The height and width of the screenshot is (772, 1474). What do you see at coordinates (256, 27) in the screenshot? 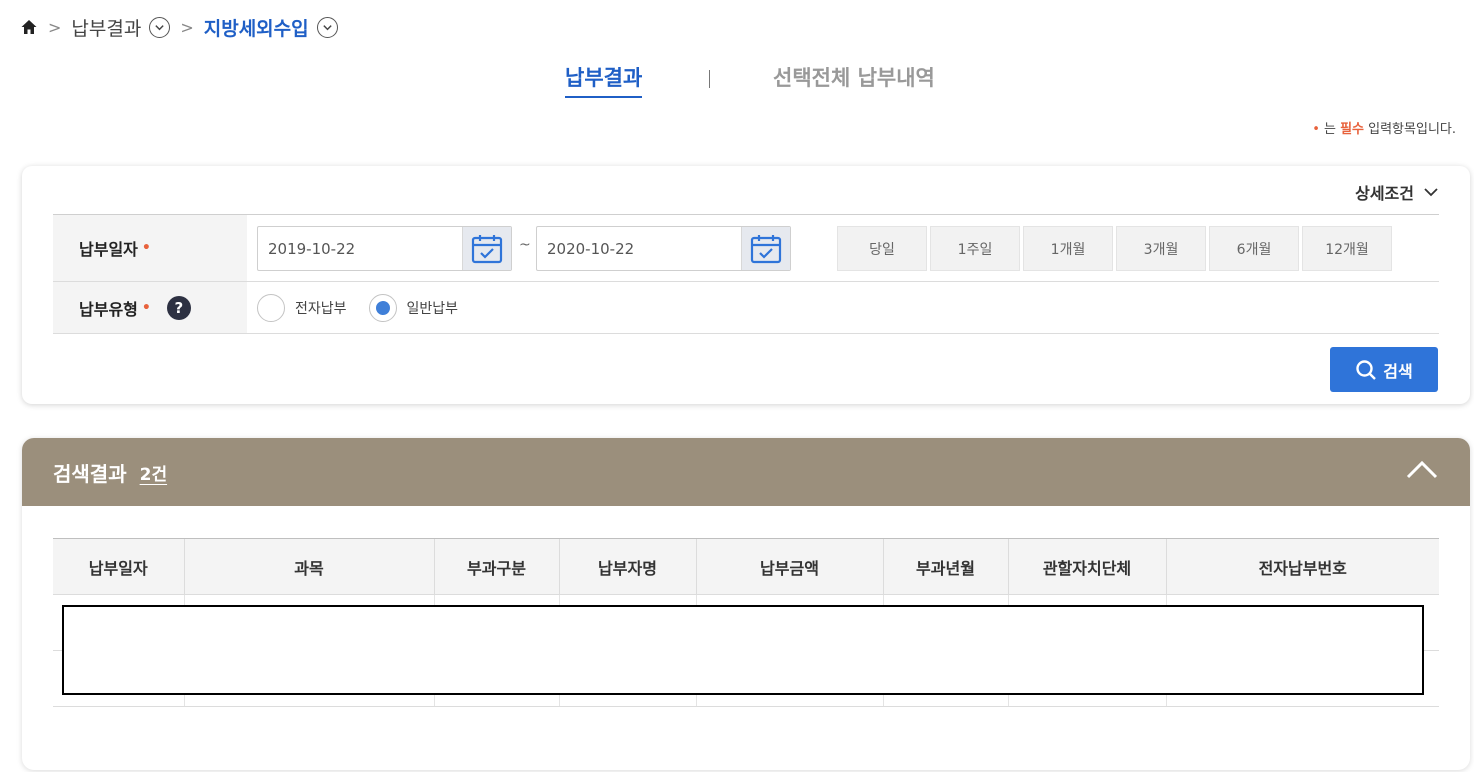
I see `breadcrumb-item-nontax-revenue: 지방세외수입` at bounding box center [256, 27].